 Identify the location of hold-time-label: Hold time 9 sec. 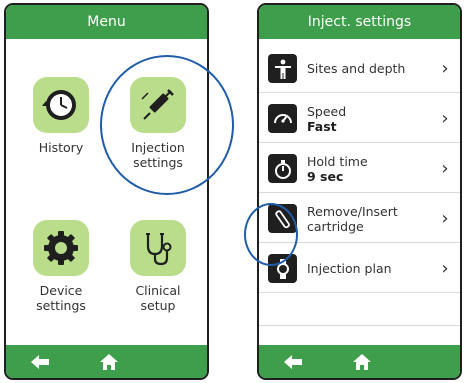
(370, 169).